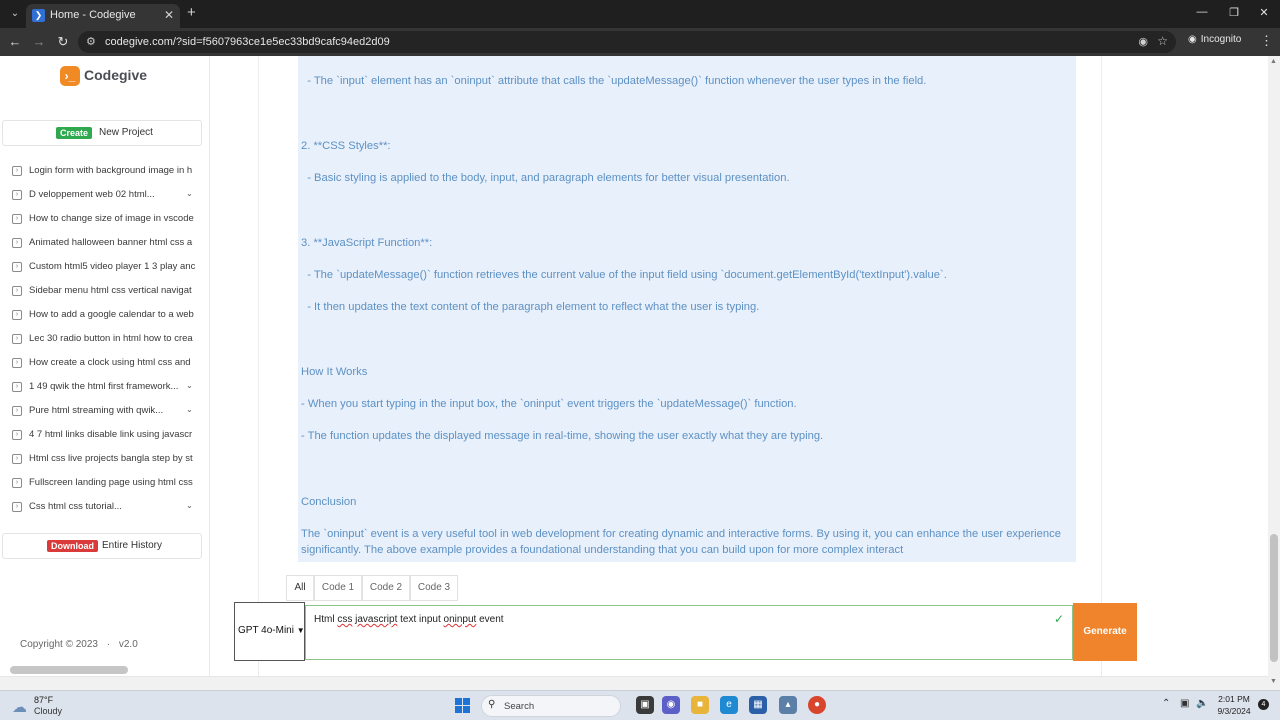 The height and width of the screenshot is (720, 1280). Describe the element at coordinates (69, 670) in the screenshot. I see `sidebar-horizontal-scrollbar` at that location.